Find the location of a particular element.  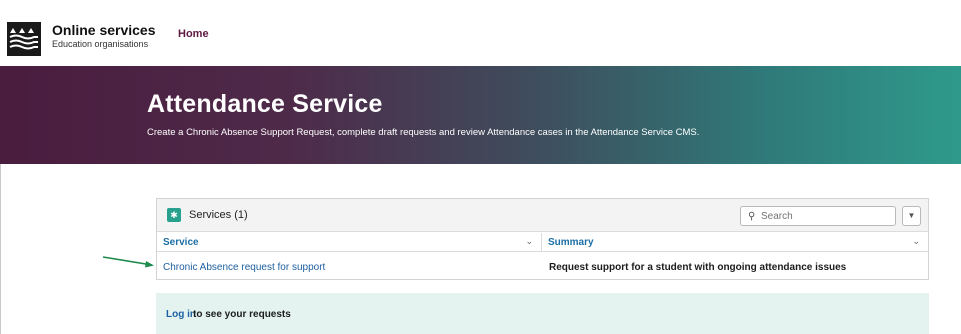

login-banner: Log in to see your requests is located at coordinates (542, 313).